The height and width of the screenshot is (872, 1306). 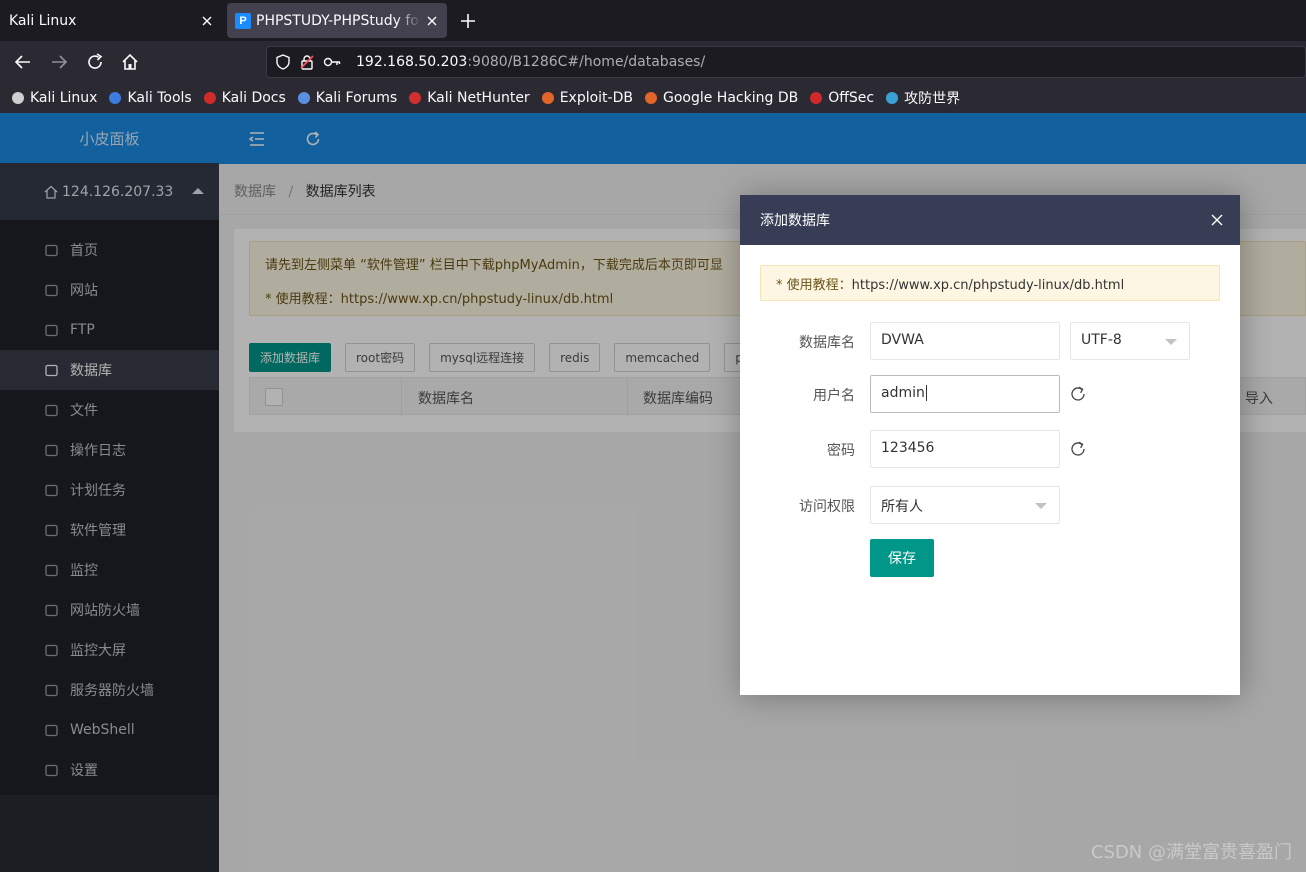 I want to click on password-input: 123456, so click(x=965, y=449).